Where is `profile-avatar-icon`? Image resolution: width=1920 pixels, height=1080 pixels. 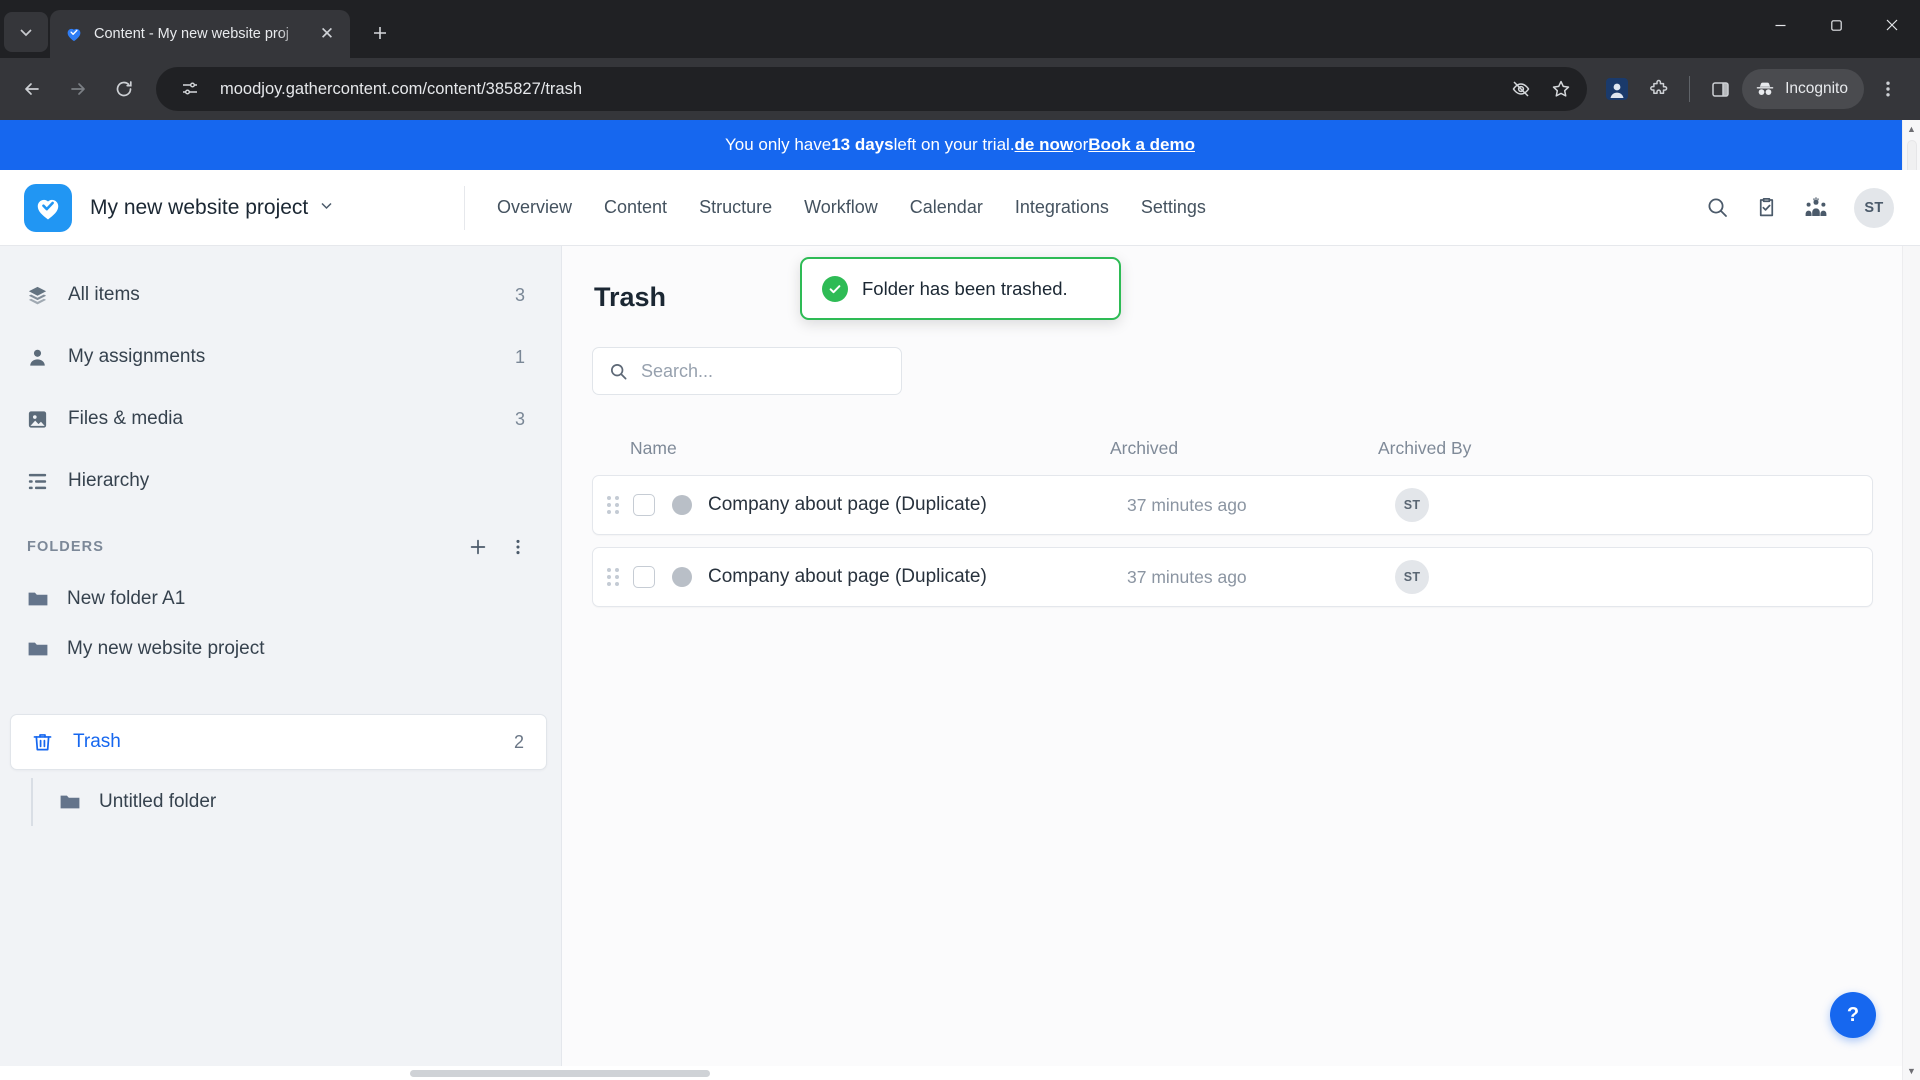
profile-avatar-icon is located at coordinates (1617, 89).